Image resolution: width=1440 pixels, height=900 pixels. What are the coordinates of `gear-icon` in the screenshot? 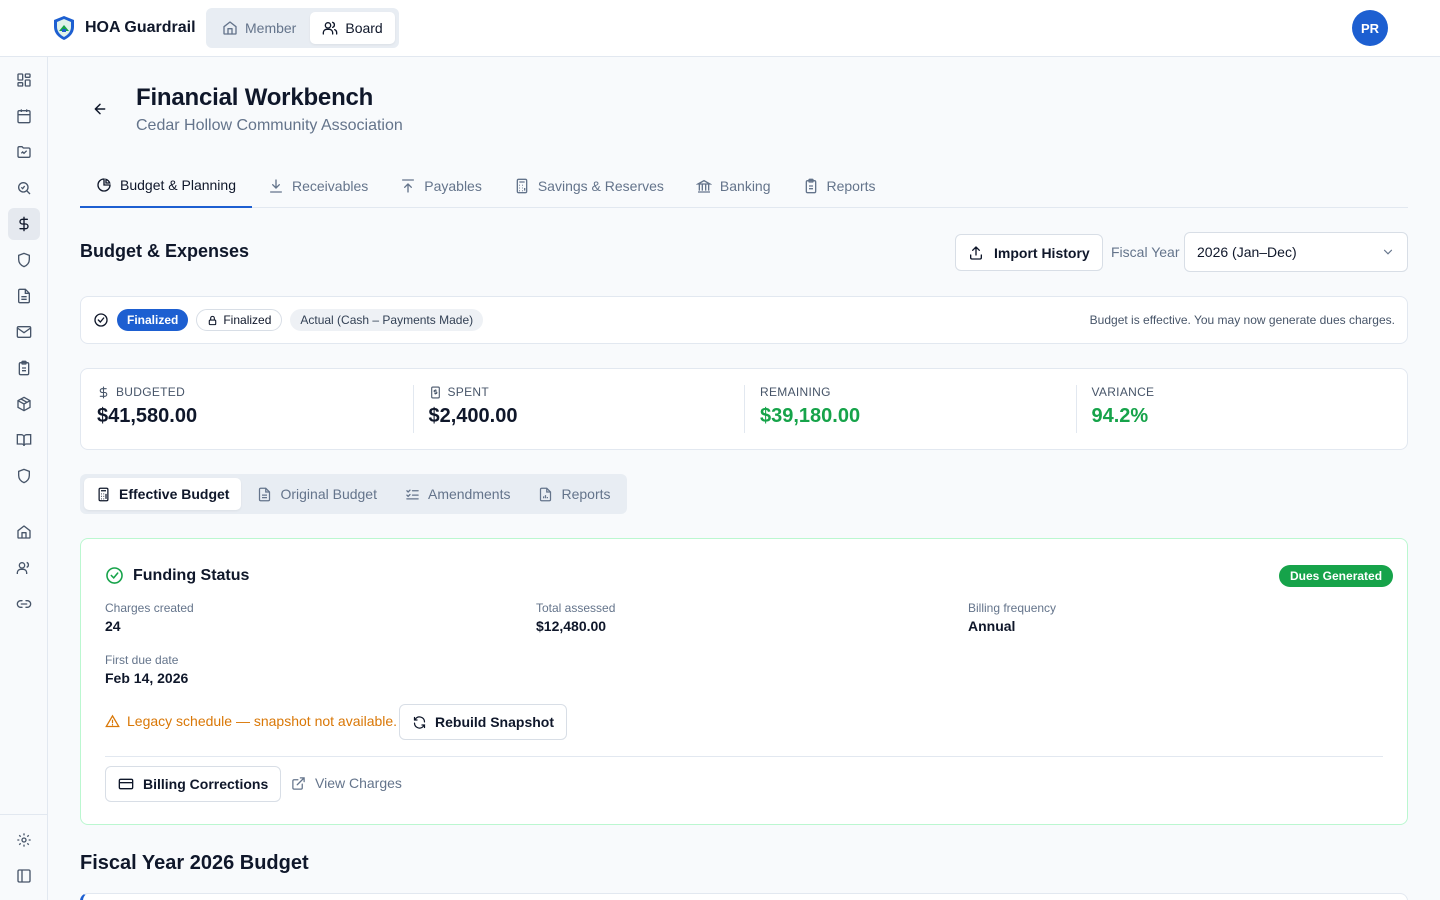 It's located at (24, 840).